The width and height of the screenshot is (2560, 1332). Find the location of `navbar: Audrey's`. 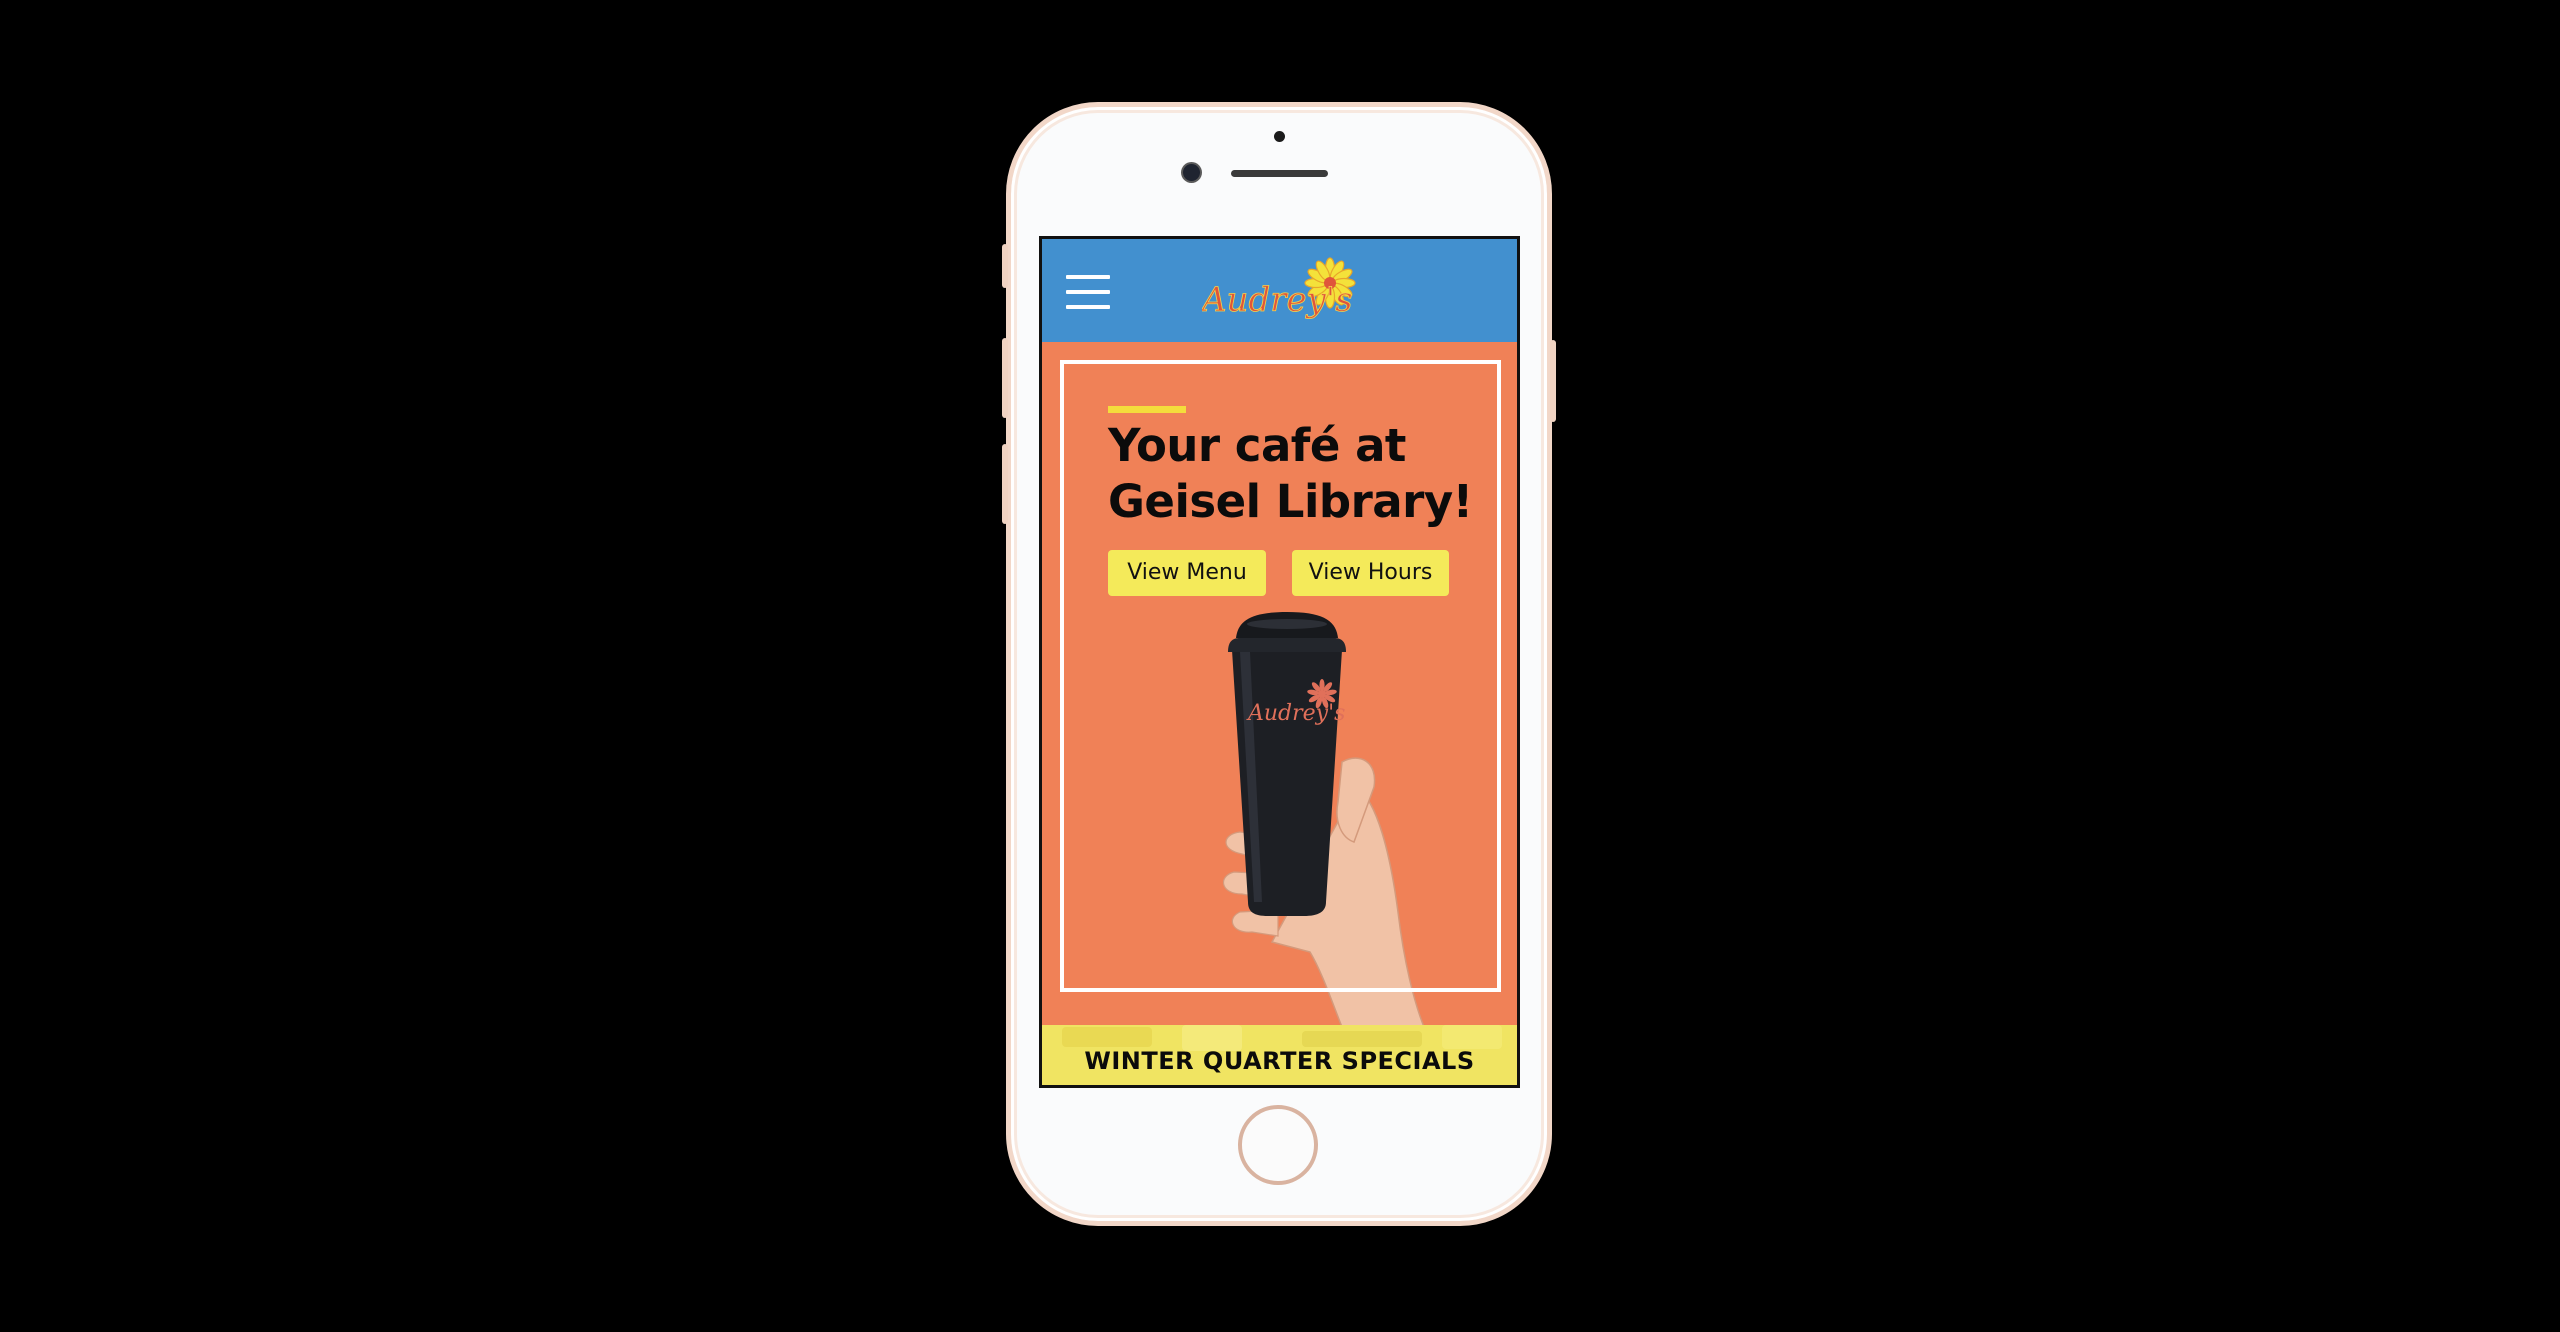

navbar: Audrey's is located at coordinates (1279, 290).